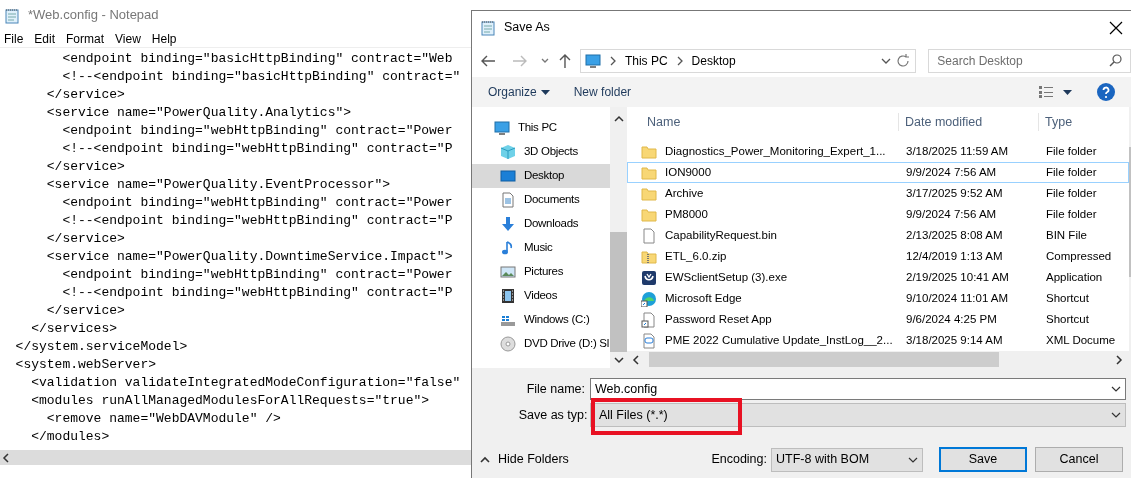 This screenshot has width=1131, height=478. I want to click on code-line: <service name="PowerQuality.DowntimeService.Impact">, so click(249, 257).